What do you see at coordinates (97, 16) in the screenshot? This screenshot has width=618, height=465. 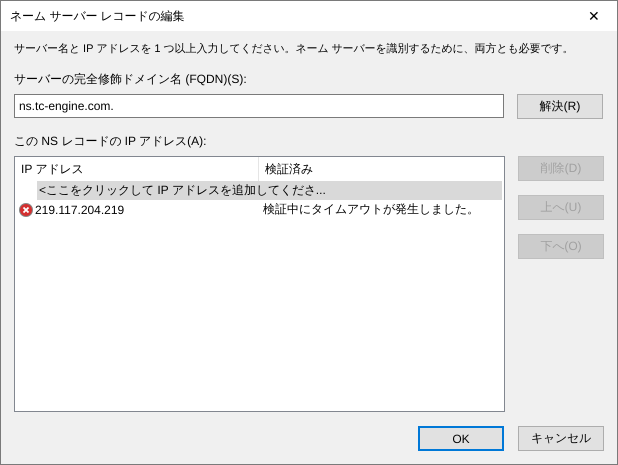 I see `window-title: ネーム サーバー レコードの編集` at bounding box center [97, 16].